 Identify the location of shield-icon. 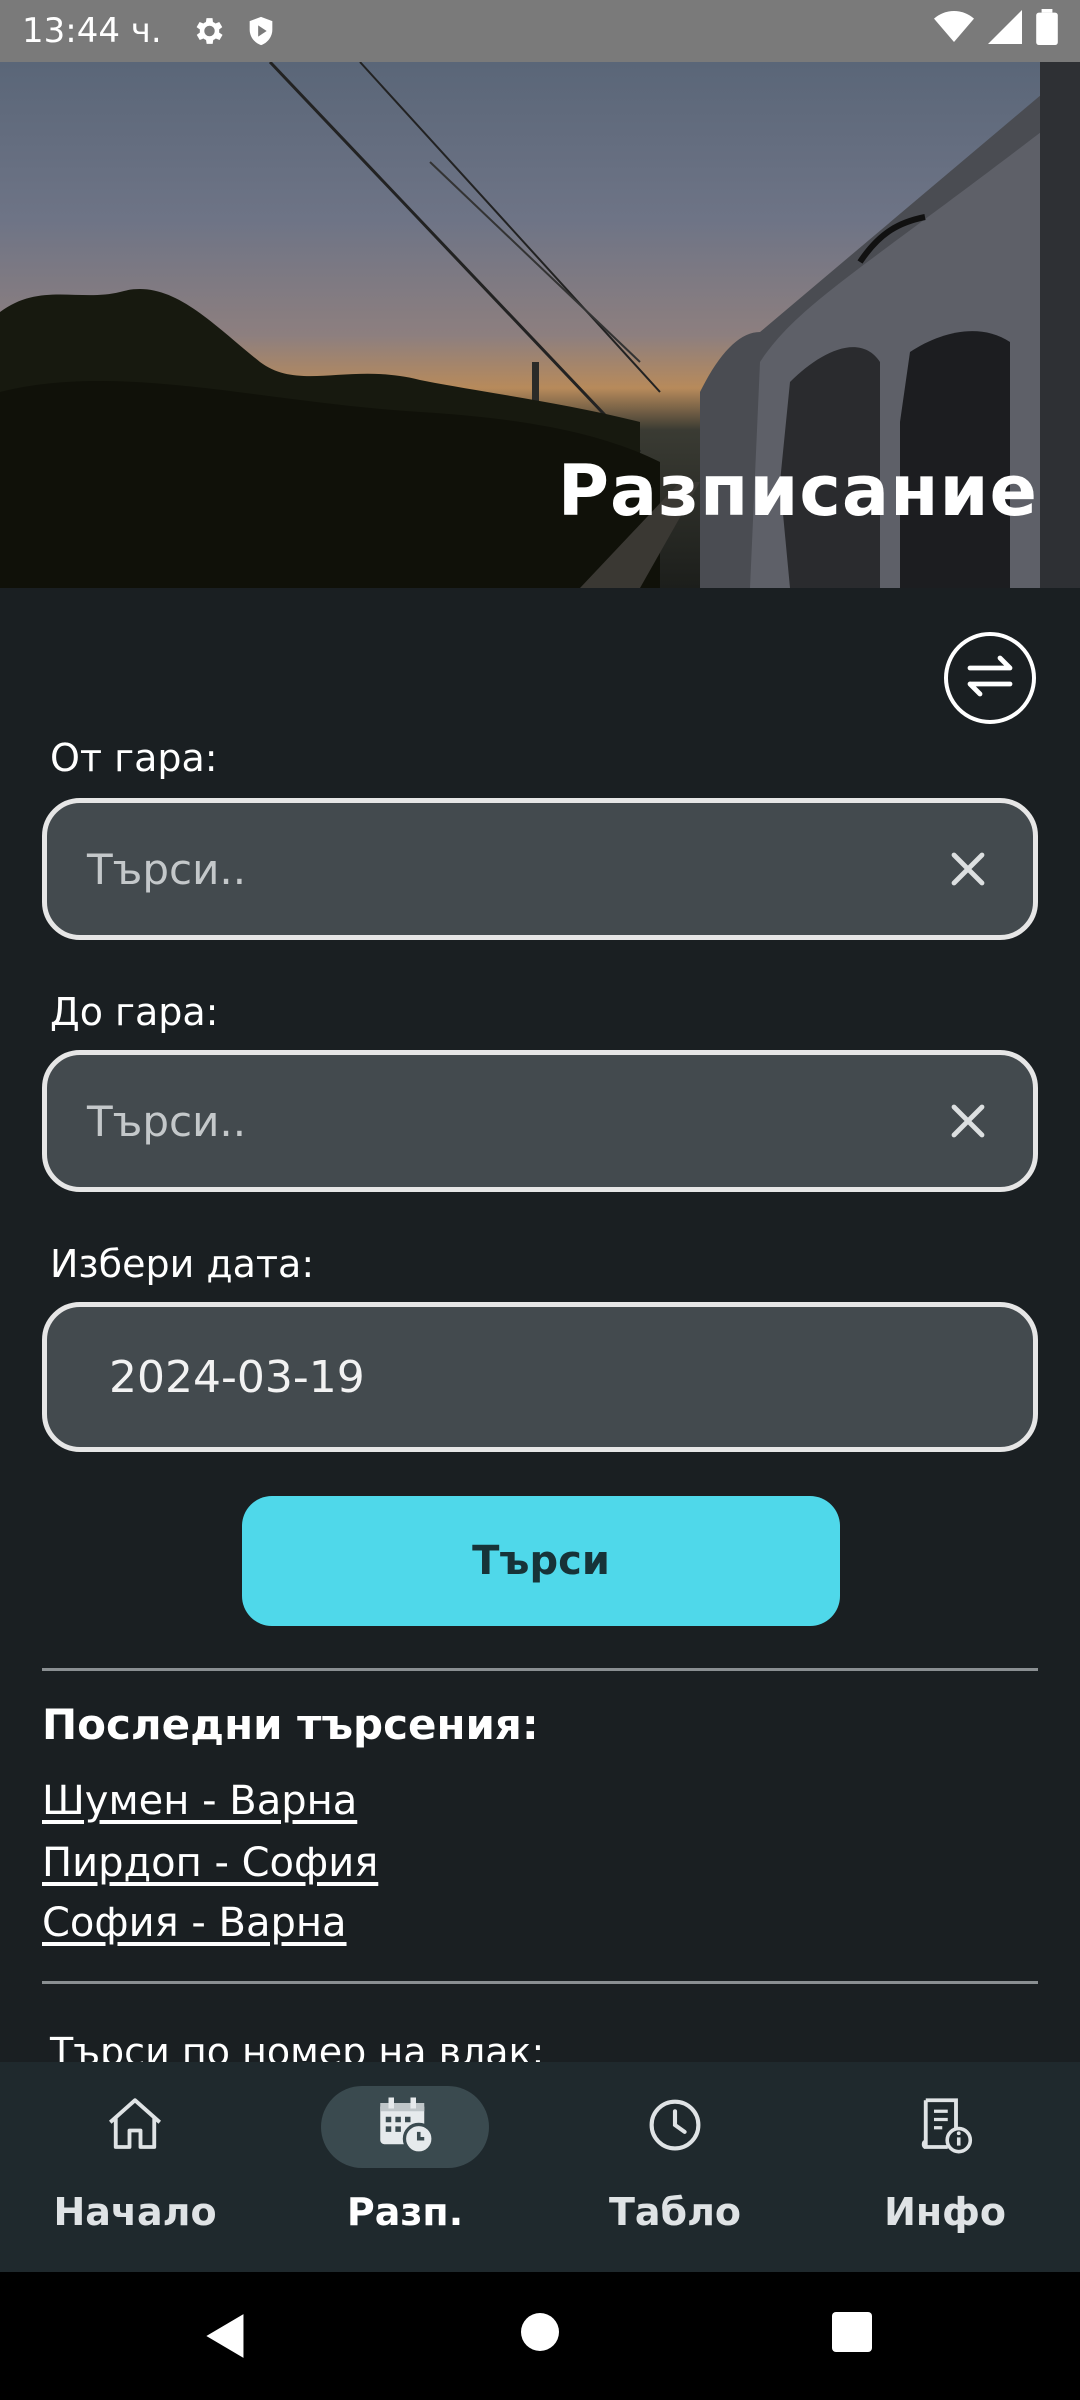
(261, 31).